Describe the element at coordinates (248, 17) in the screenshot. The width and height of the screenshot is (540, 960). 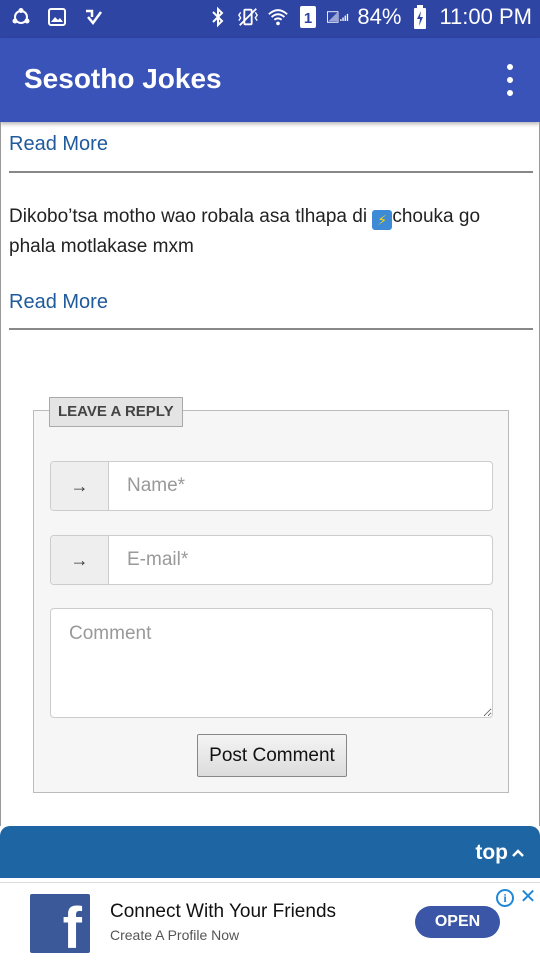
I see `vibrate-icon` at that location.